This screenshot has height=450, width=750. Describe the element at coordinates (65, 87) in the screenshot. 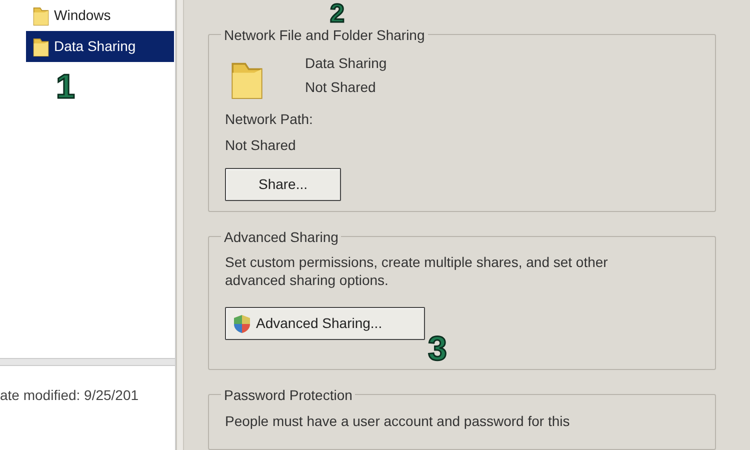

I see `step-number: 1` at that location.